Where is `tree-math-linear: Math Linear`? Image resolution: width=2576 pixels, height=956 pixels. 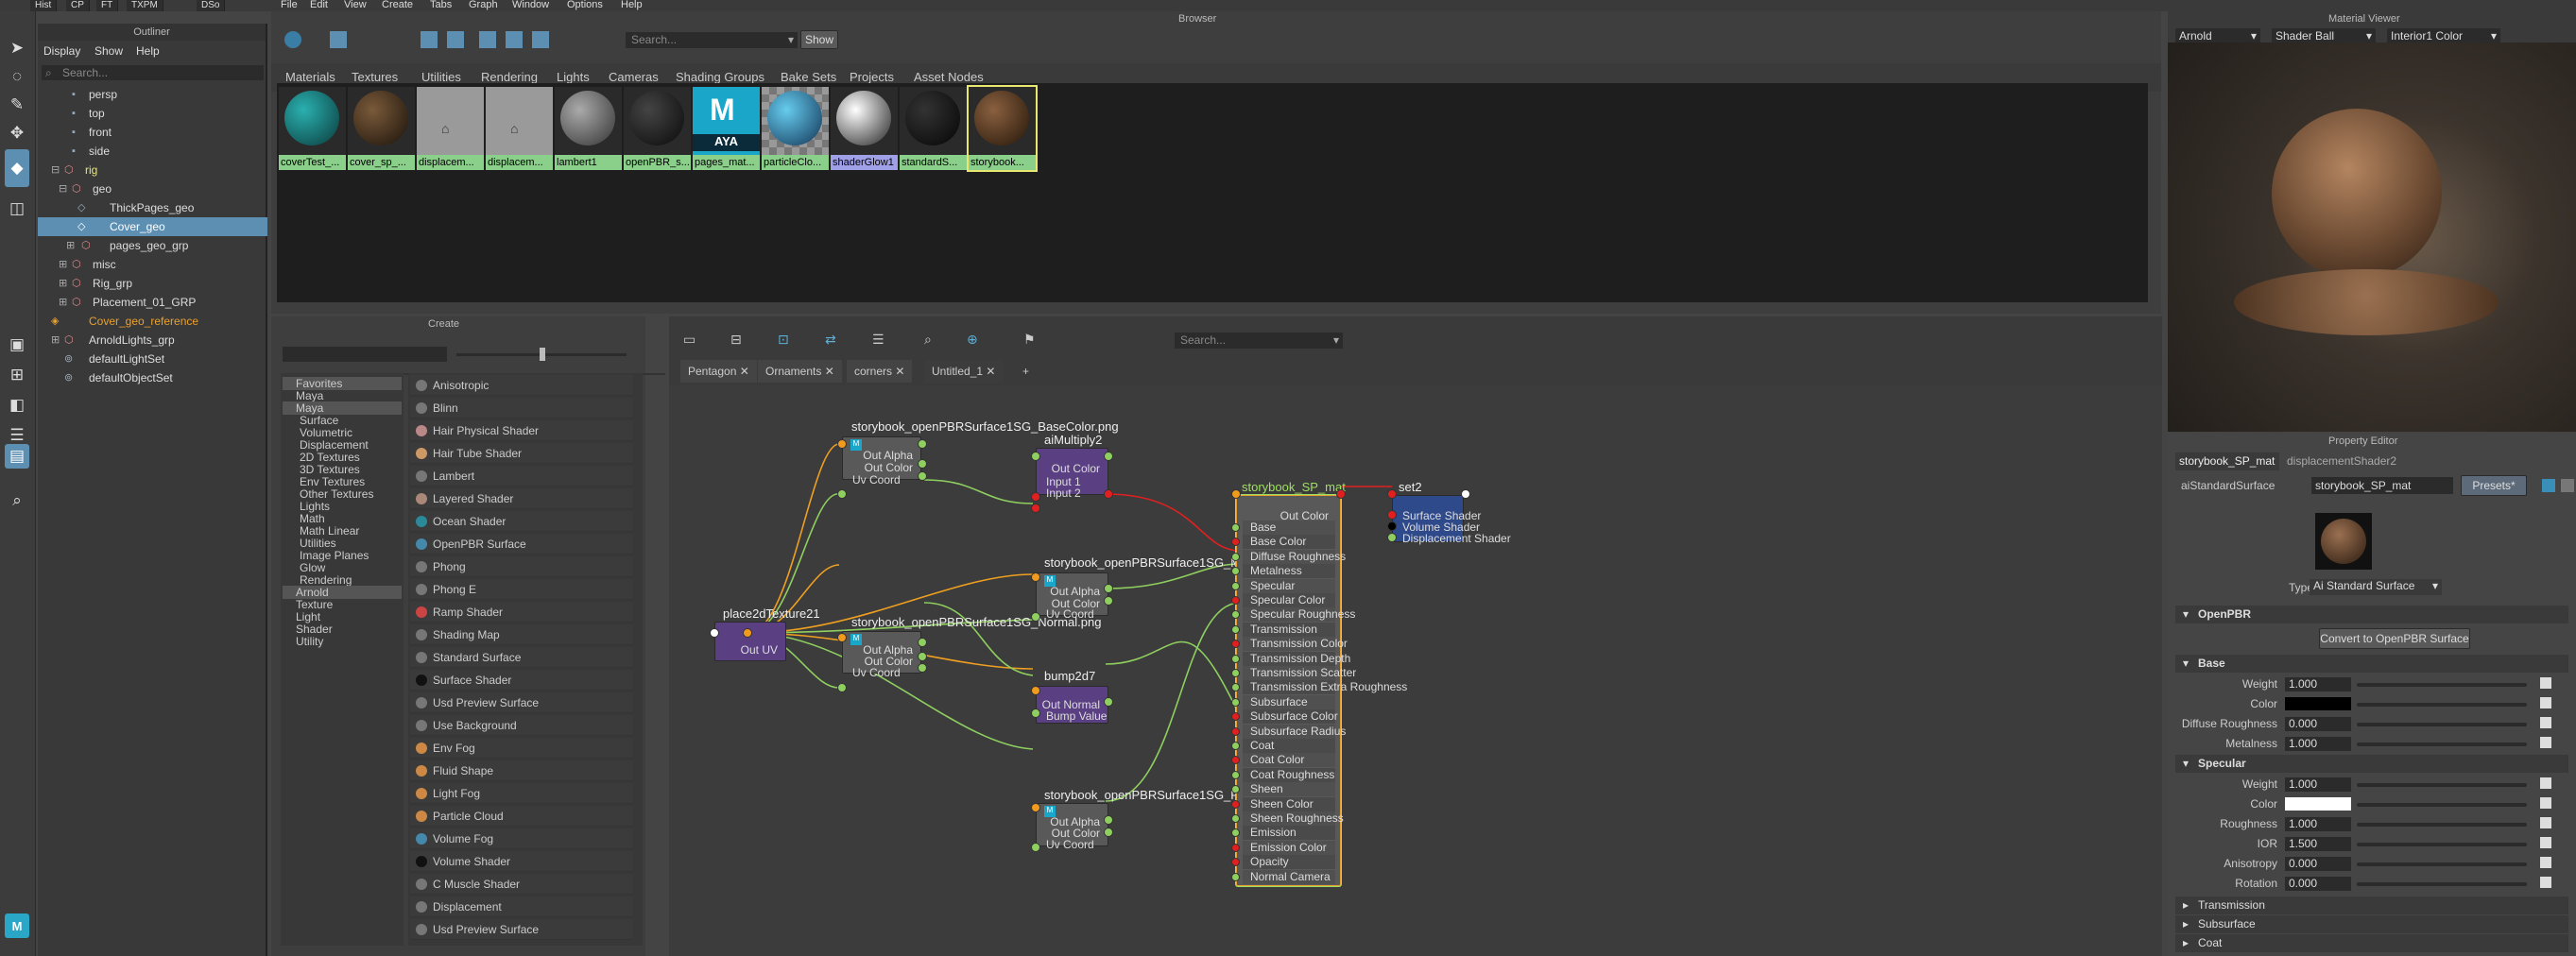
tree-math-linear: Math Linear is located at coordinates (329, 531).